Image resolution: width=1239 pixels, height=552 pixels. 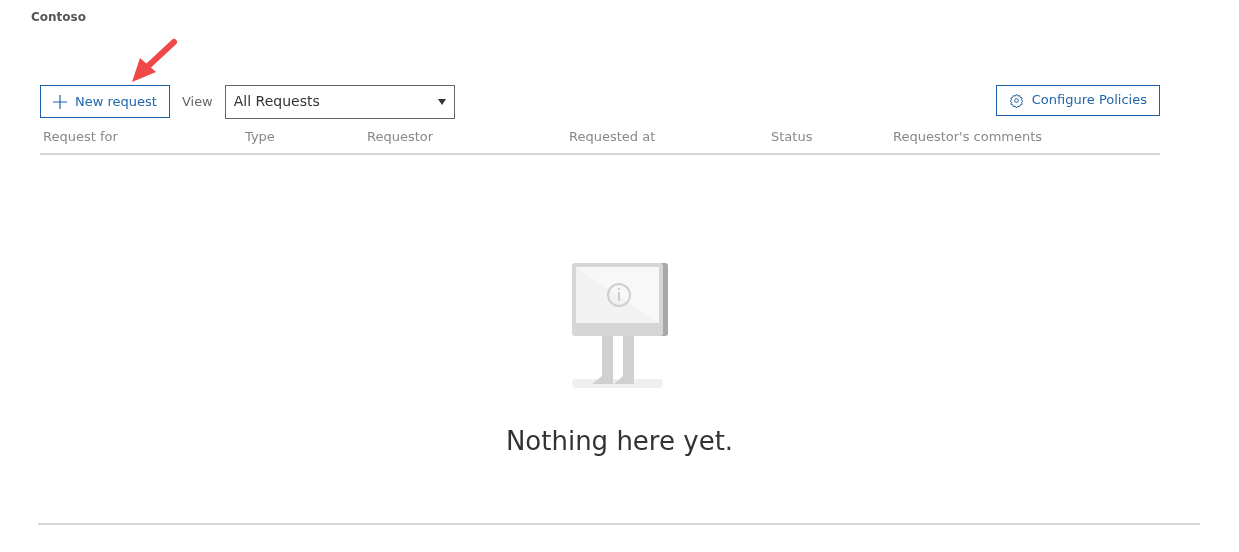 What do you see at coordinates (792, 136) in the screenshot?
I see `column-header: Status` at bounding box center [792, 136].